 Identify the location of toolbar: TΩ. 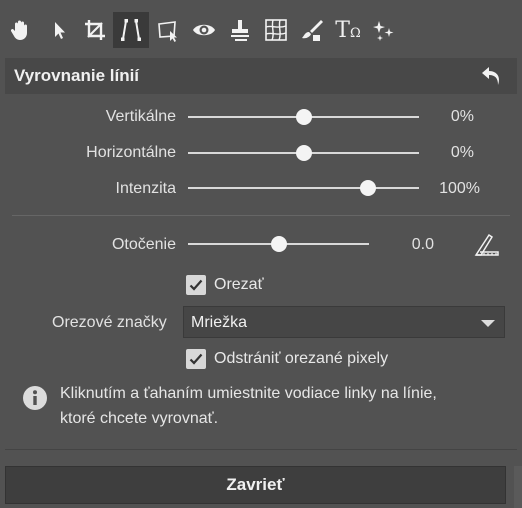
(261, 29).